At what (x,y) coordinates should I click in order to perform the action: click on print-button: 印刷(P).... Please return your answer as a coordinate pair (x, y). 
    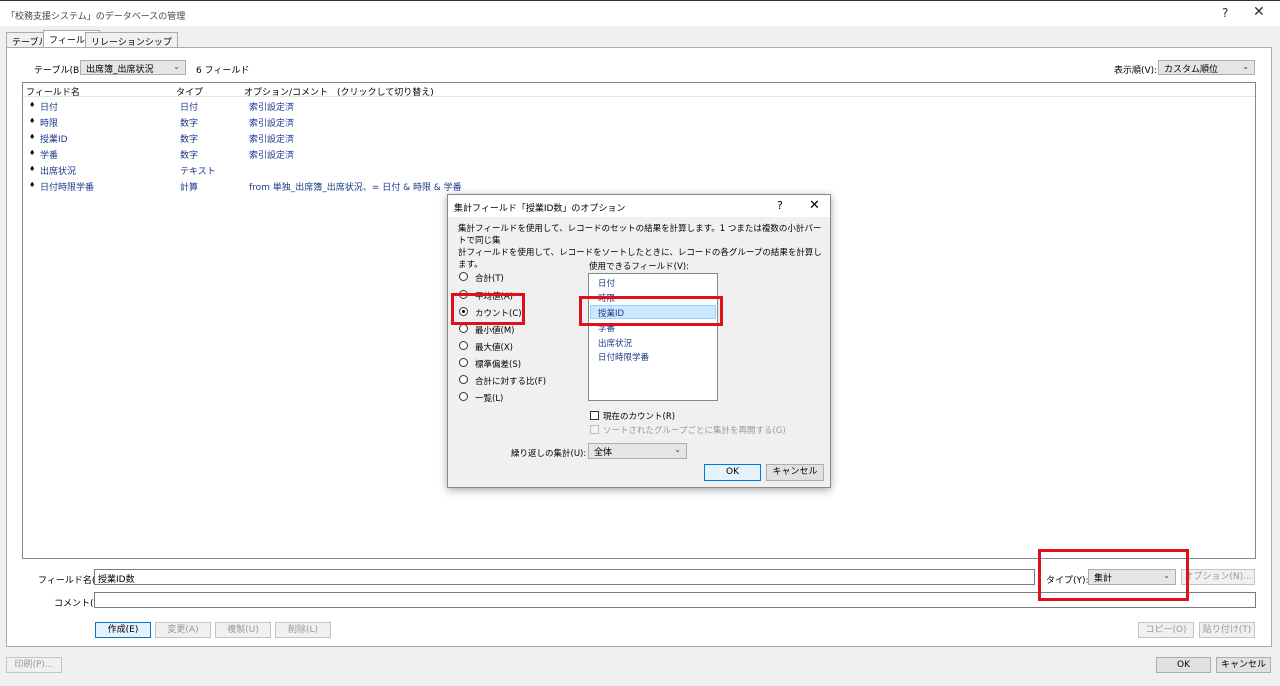
    Looking at the image, I should click on (34, 665).